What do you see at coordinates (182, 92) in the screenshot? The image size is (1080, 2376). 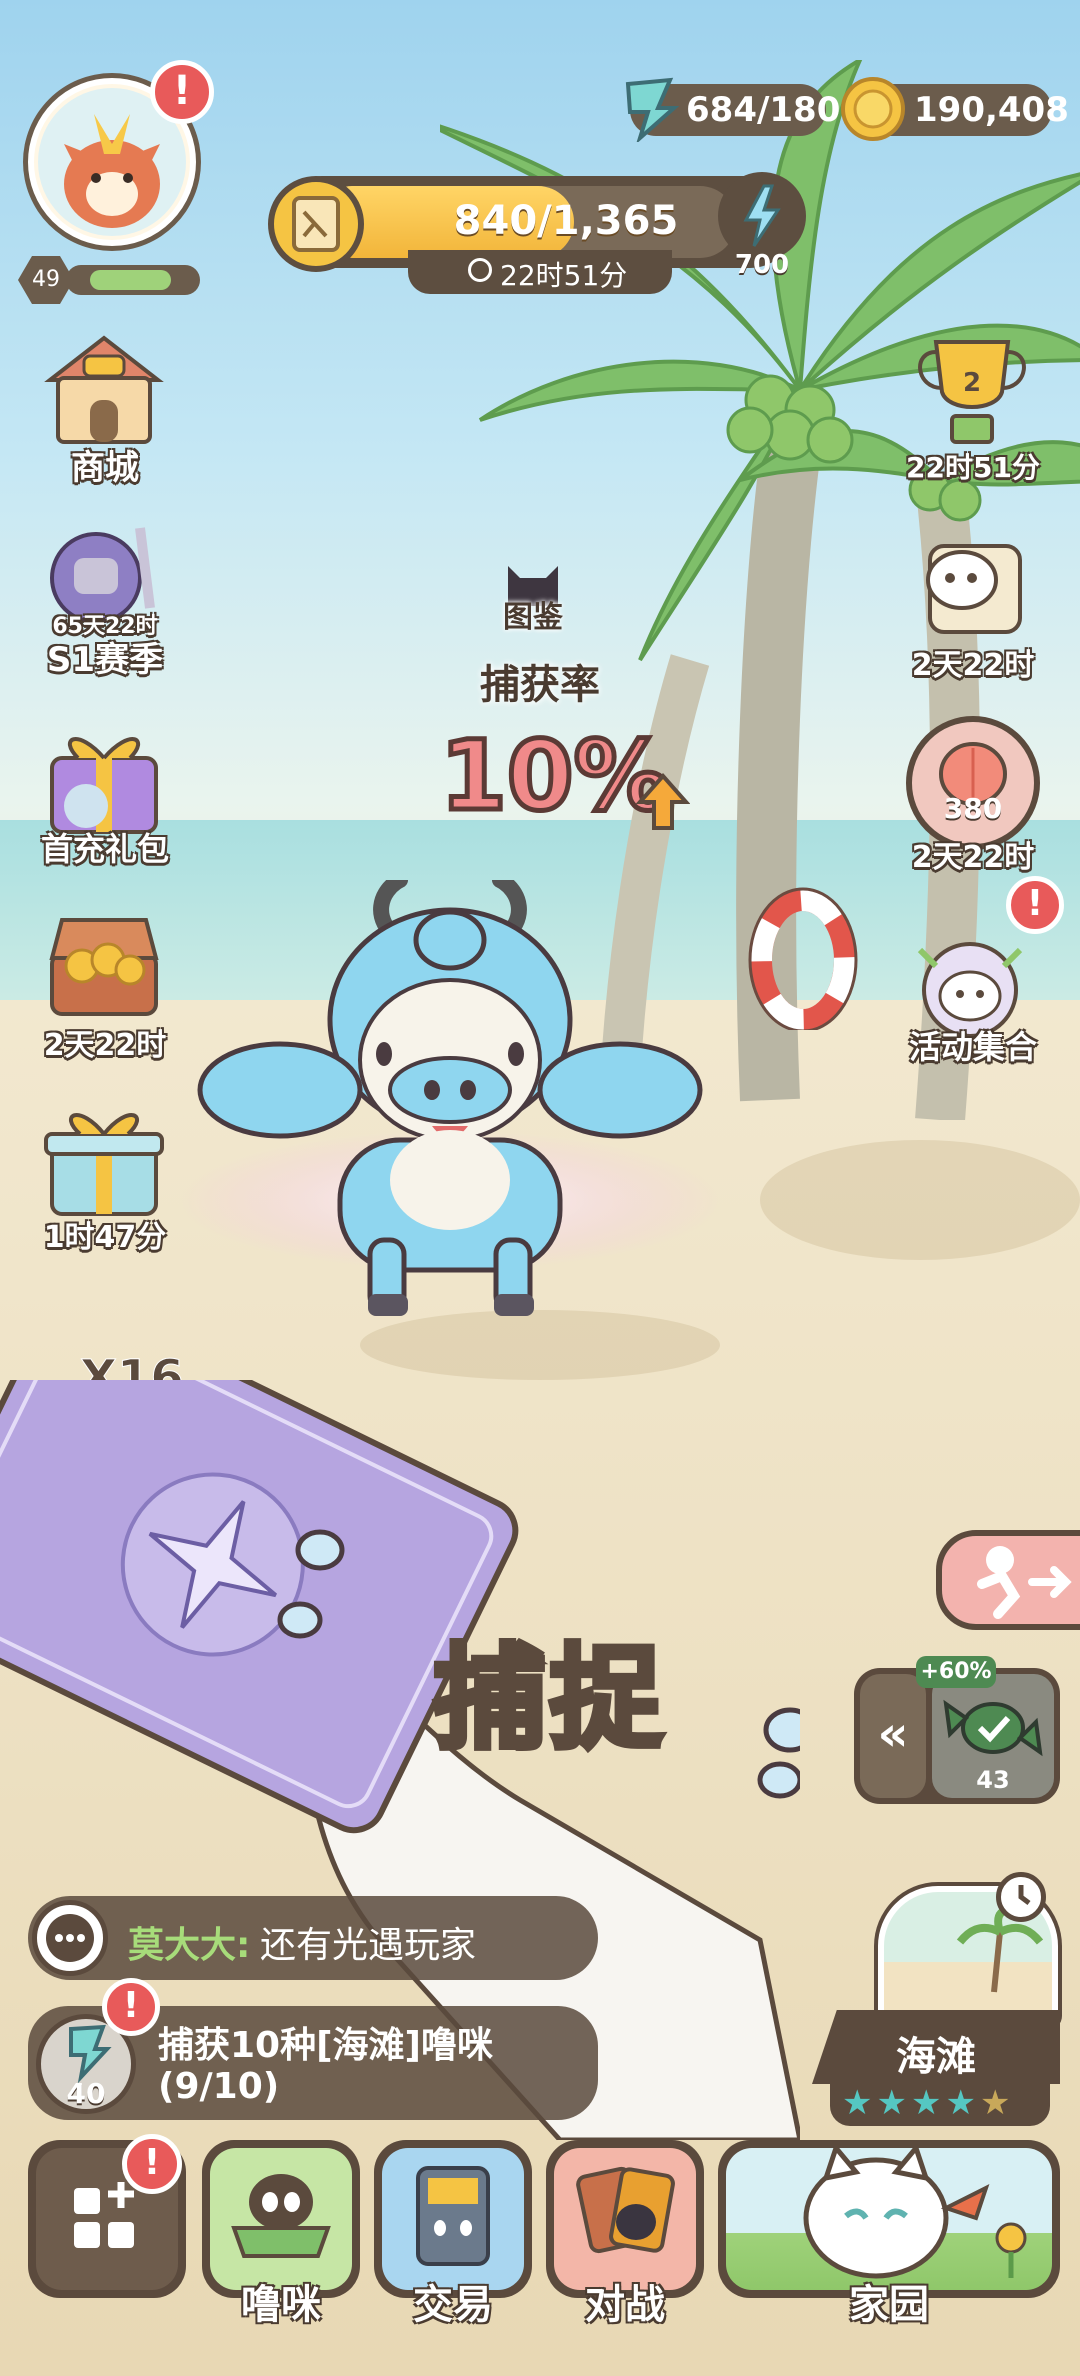 I see `avatar-alert-badge: !` at bounding box center [182, 92].